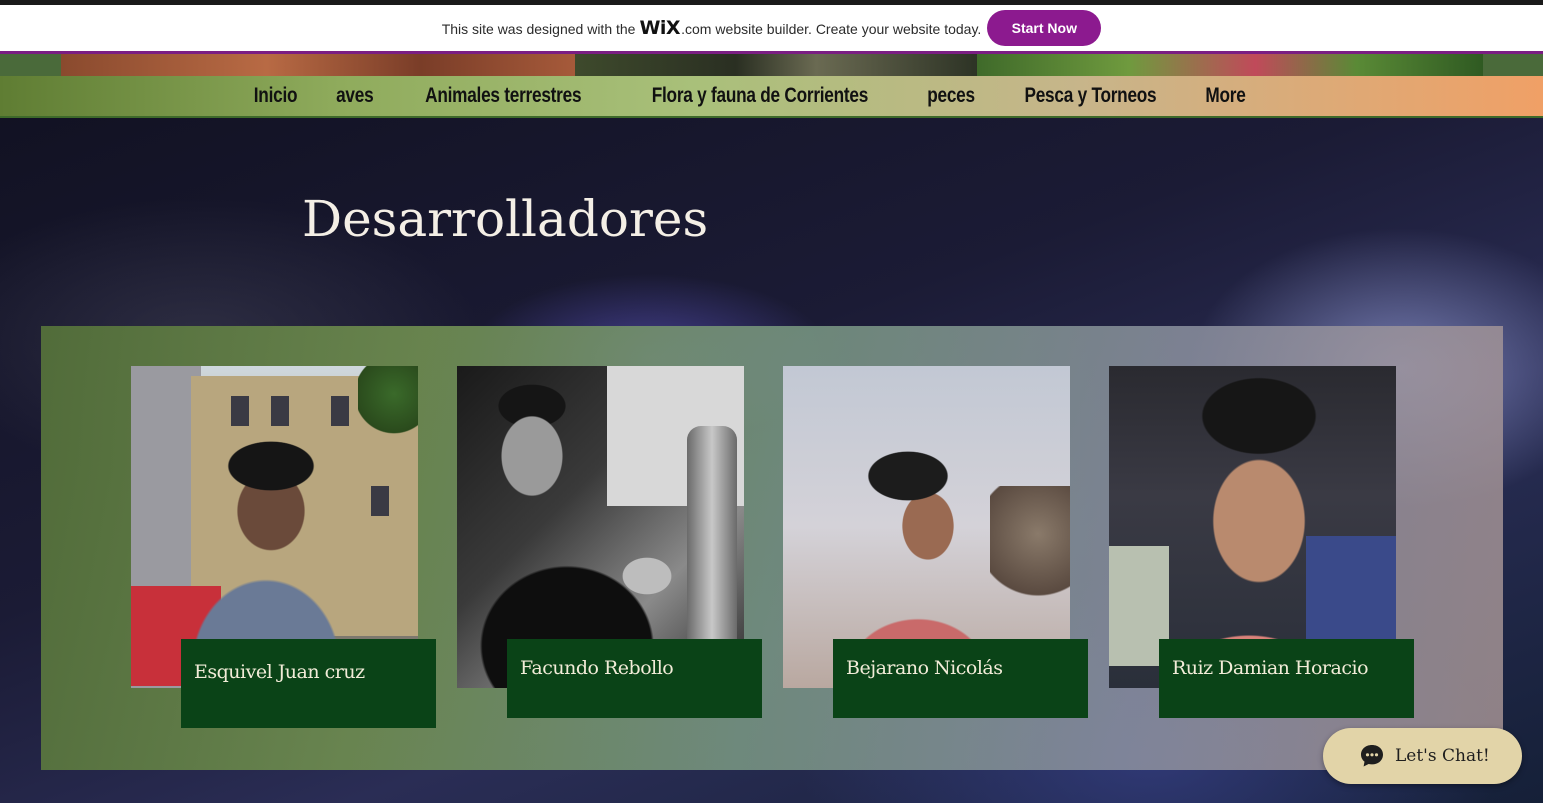 The width and height of the screenshot is (1543, 803). What do you see at coordinates (1261, 547) in the screenshot?
I see `team-card-4: Ruiz Damian Horacio` at bounding box center [1261, 547].